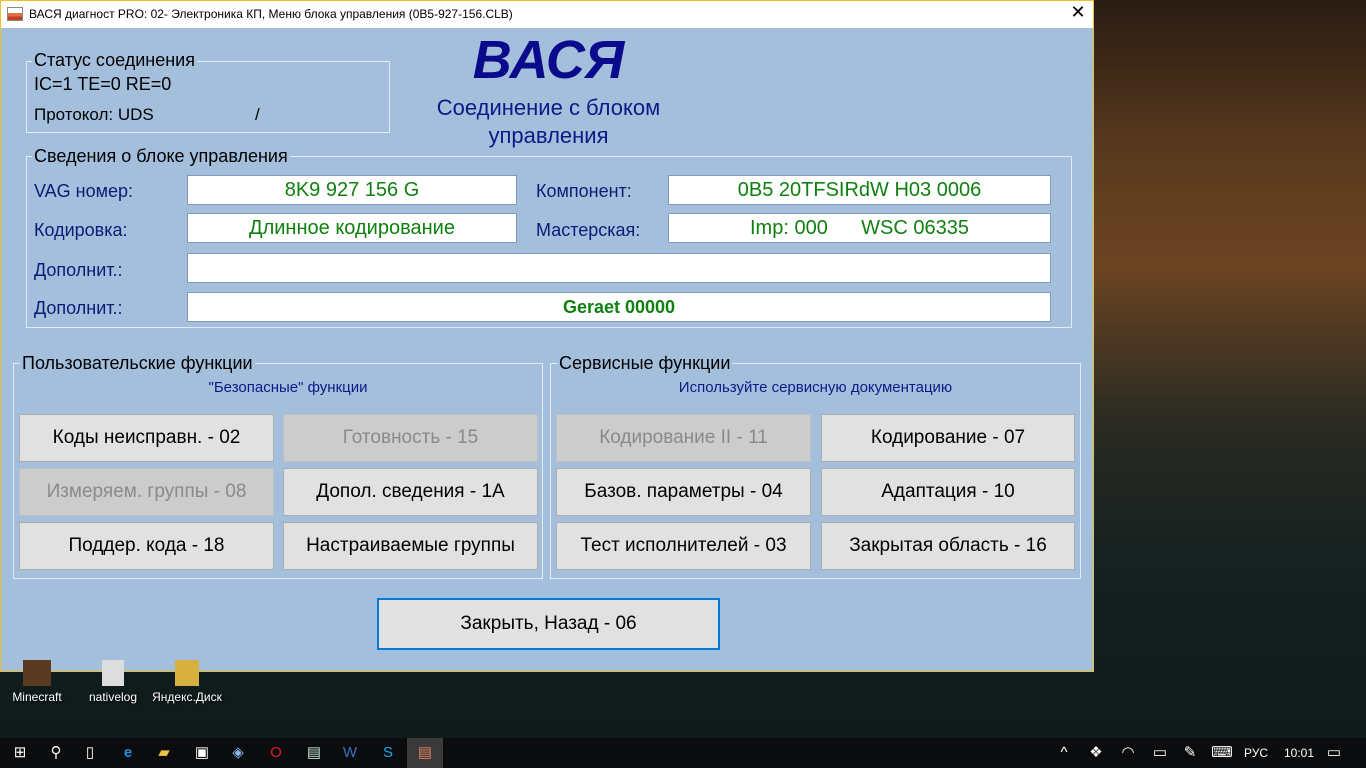 The image size is (1366, 768). I want to click on opera-icon: O, so click(276, 753).